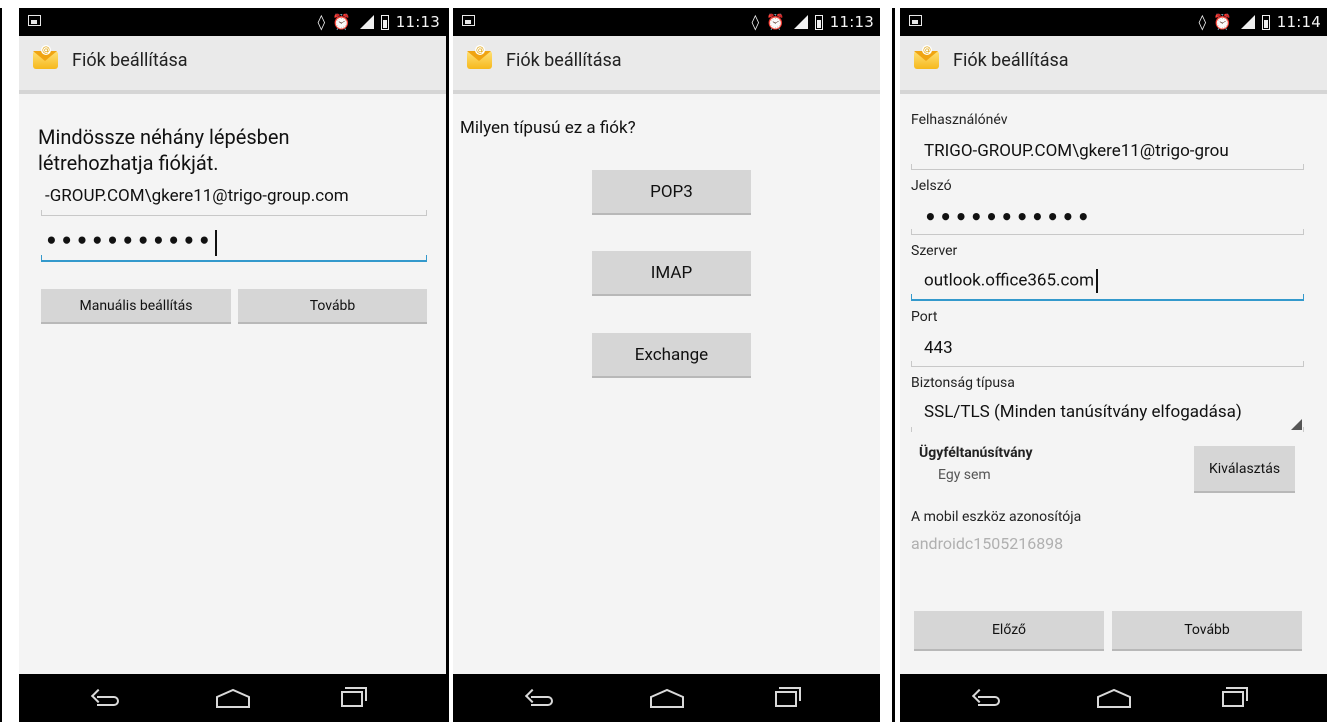 The width and height of the screenshot is (1329, 722). I want to click on exchange-button: Exchange, so click(671, 355).